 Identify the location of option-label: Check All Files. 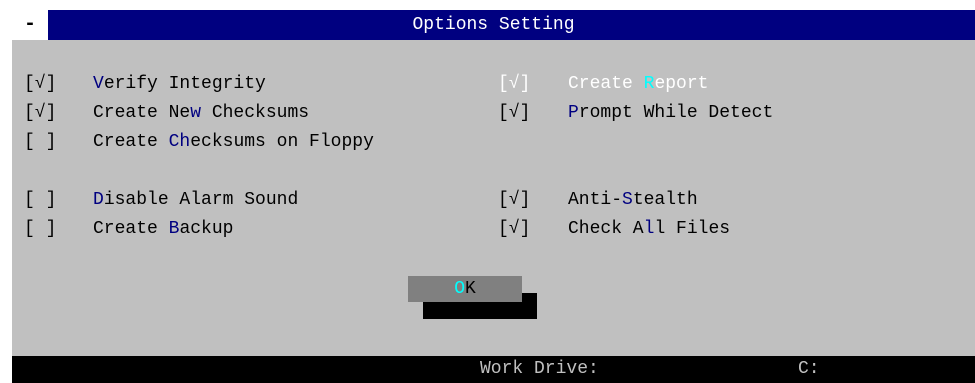
(649, 229).